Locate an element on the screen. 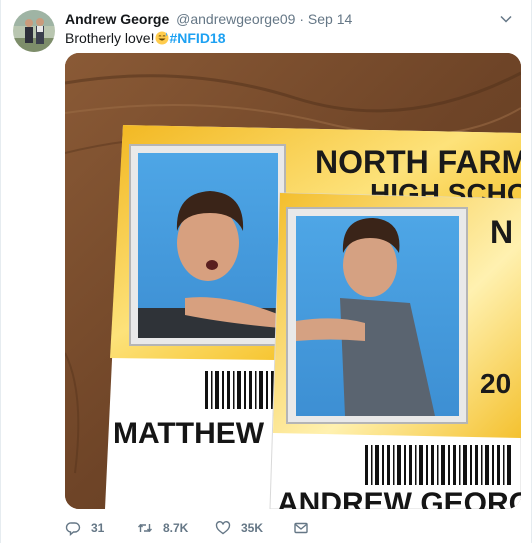  avatar is located at coordinates (34, 31).